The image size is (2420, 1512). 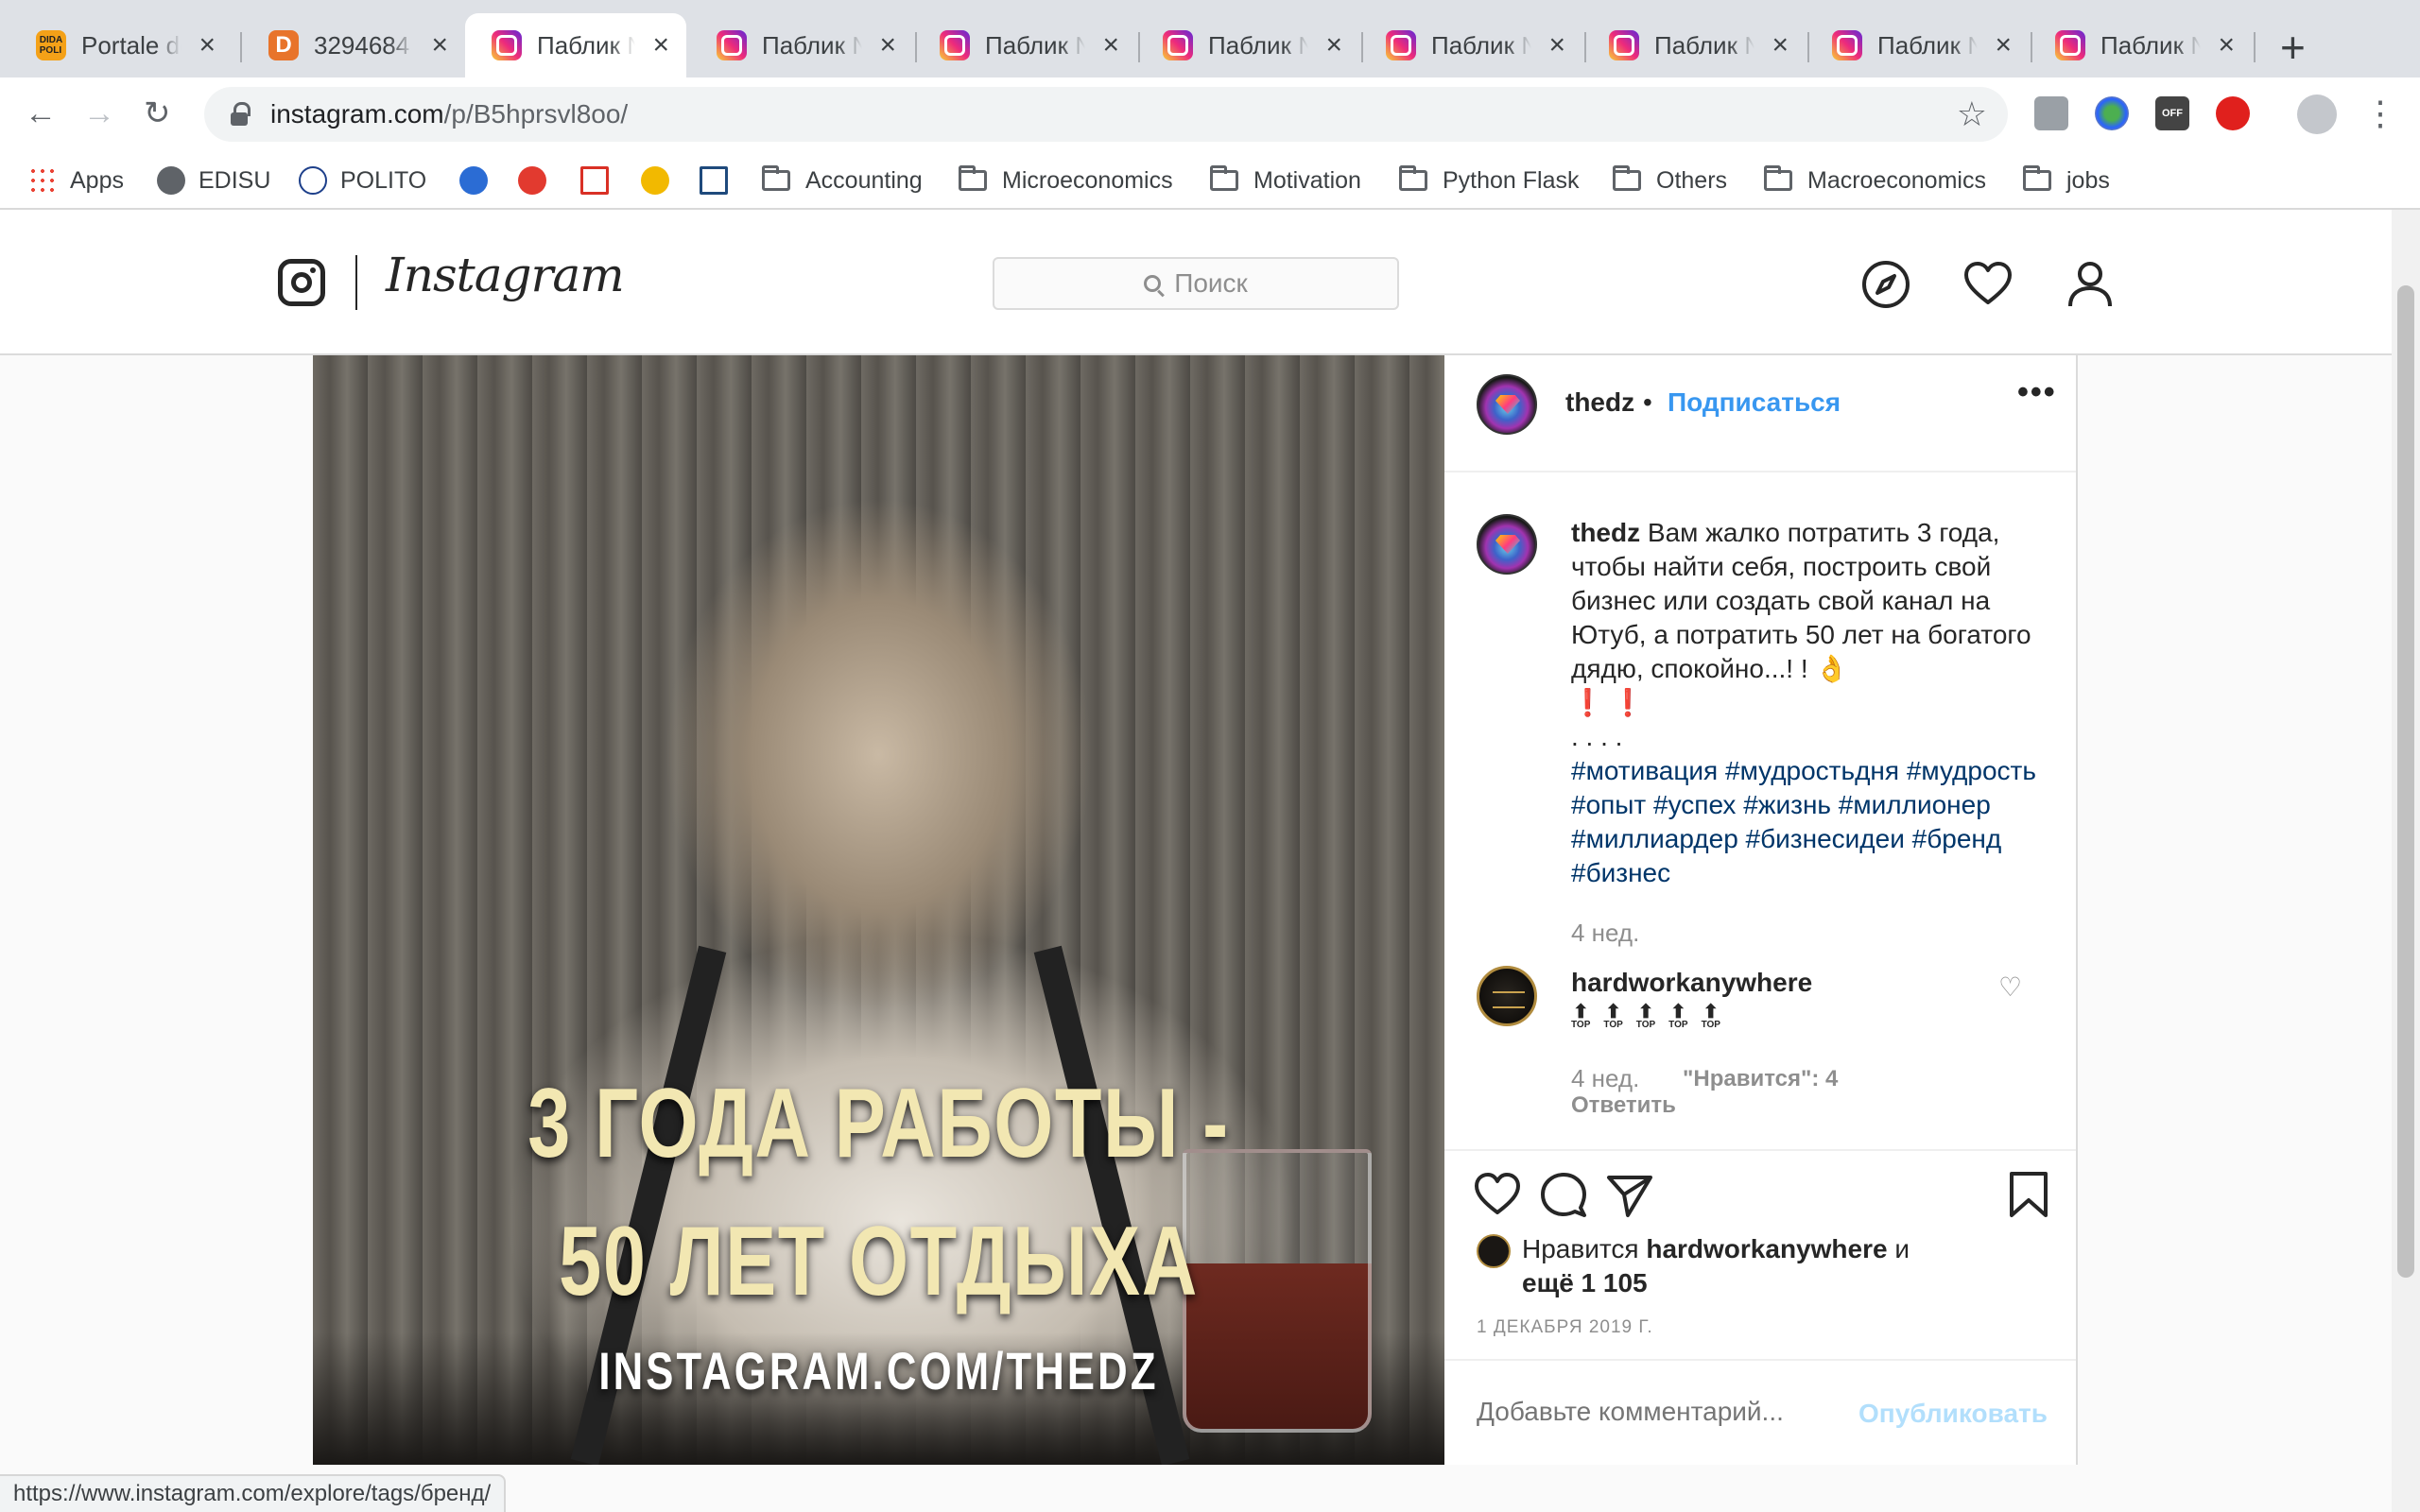 I want to click on bookmark-polito: POLITO, so click(x=362, y=180).